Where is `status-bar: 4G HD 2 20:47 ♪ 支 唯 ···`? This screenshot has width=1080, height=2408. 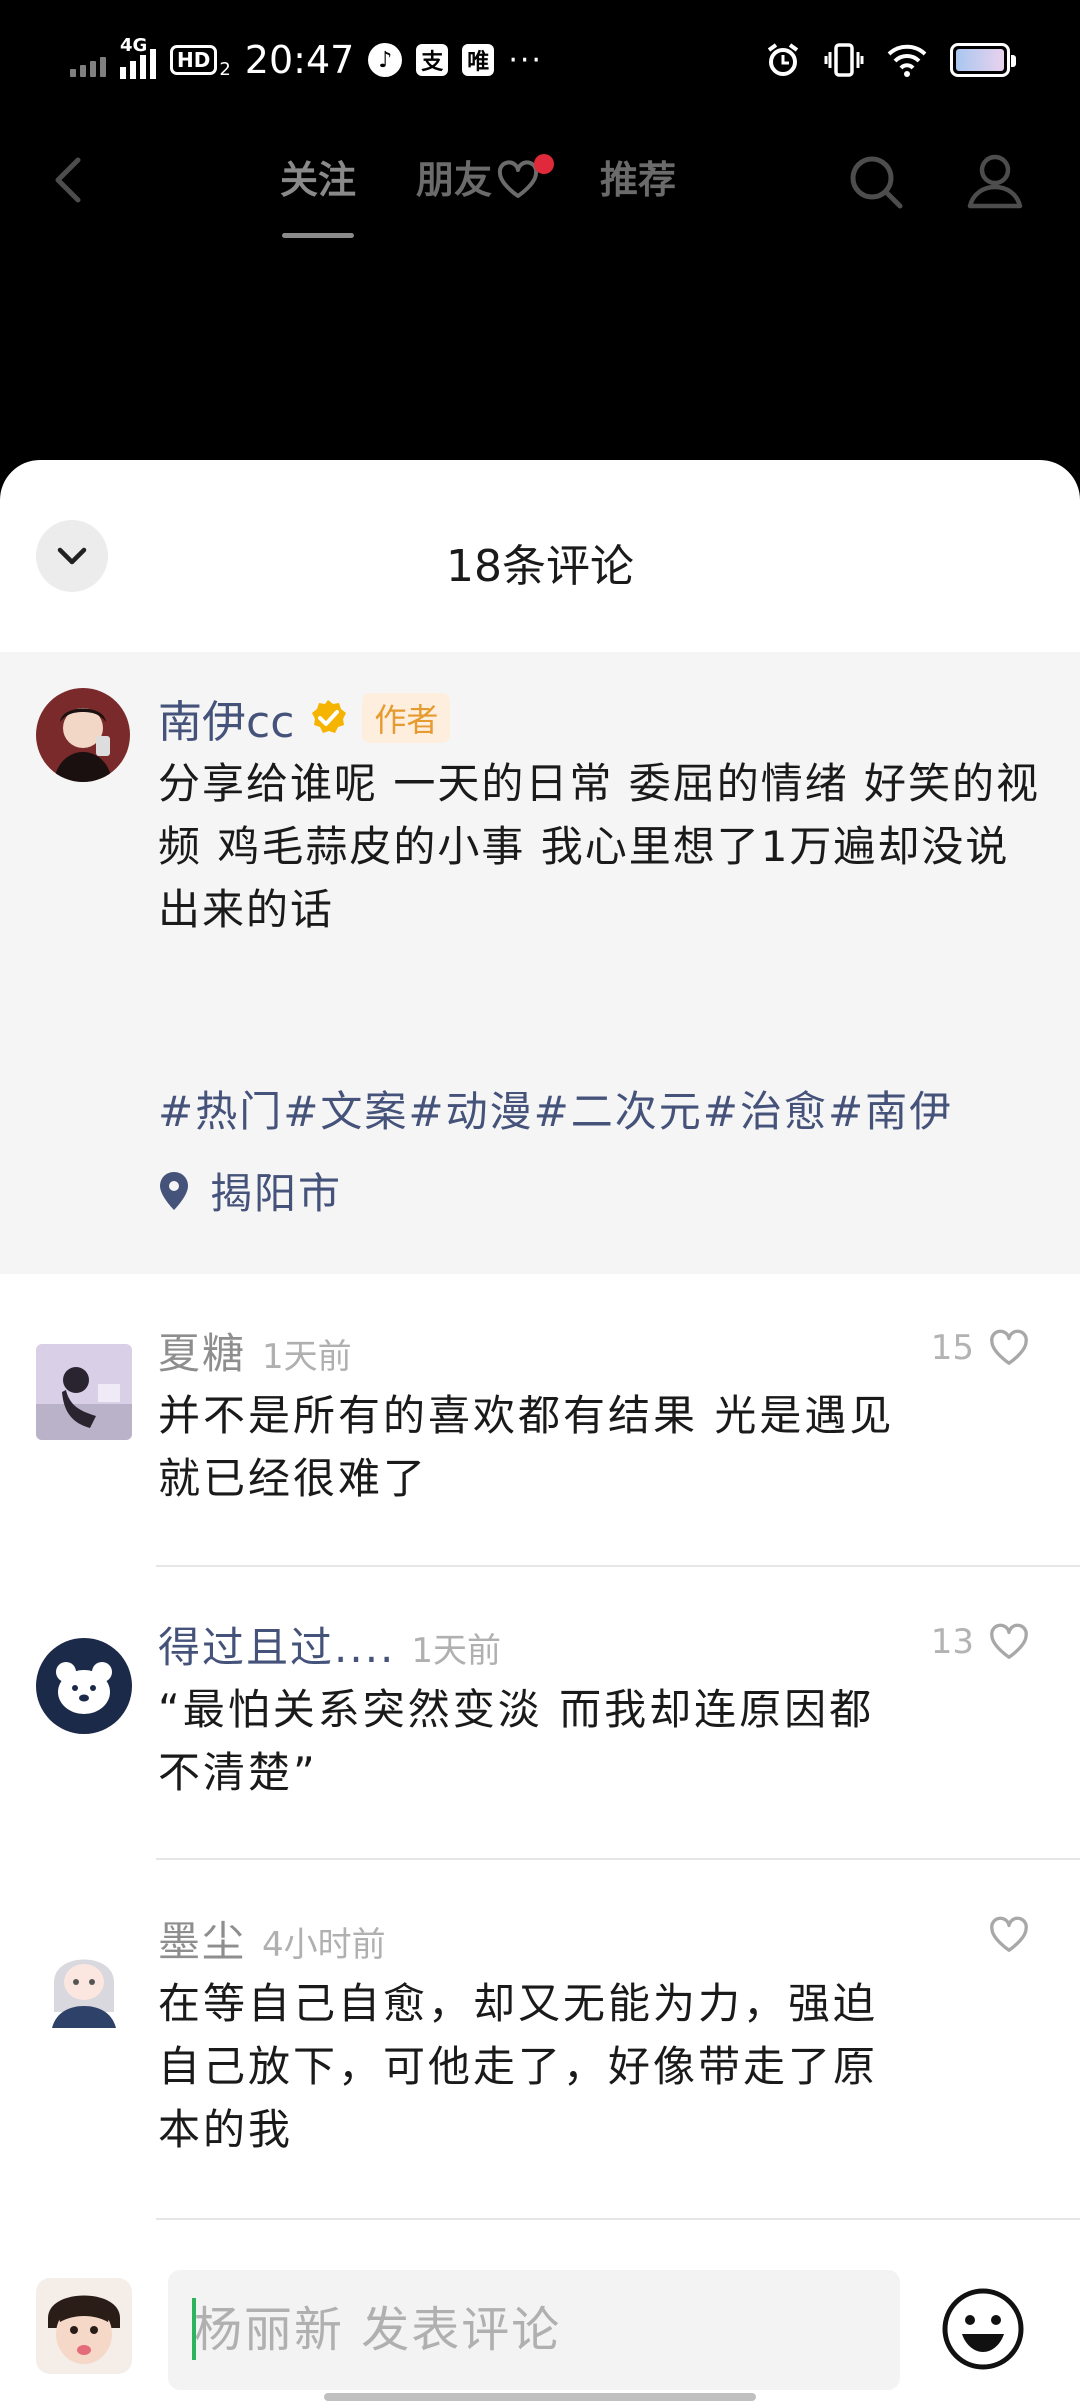
status-bar: 4G HD 2 20:47 ♪ 支 唯 ··· is located at coordinates (540, 60).